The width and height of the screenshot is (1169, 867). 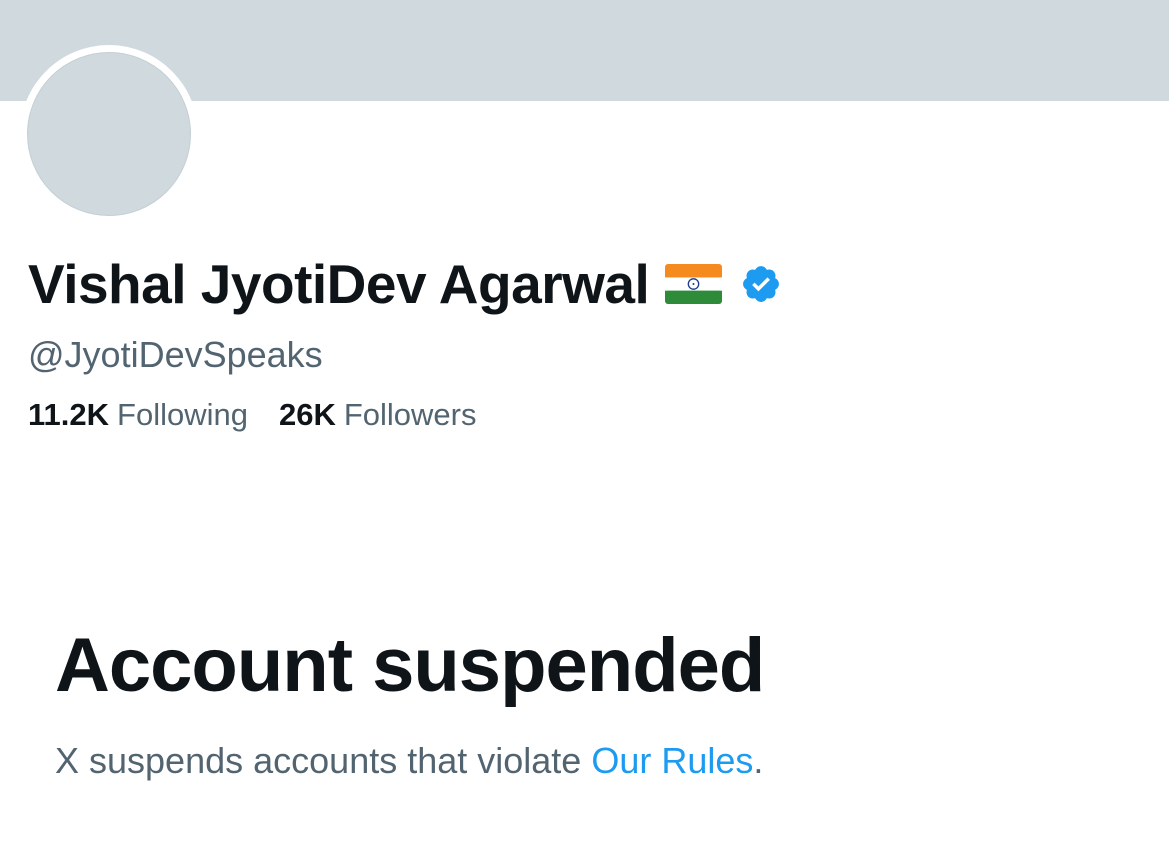 I want to click on profile-stats: 11.2K Following 26K Followers, so click(x=252, y=415).